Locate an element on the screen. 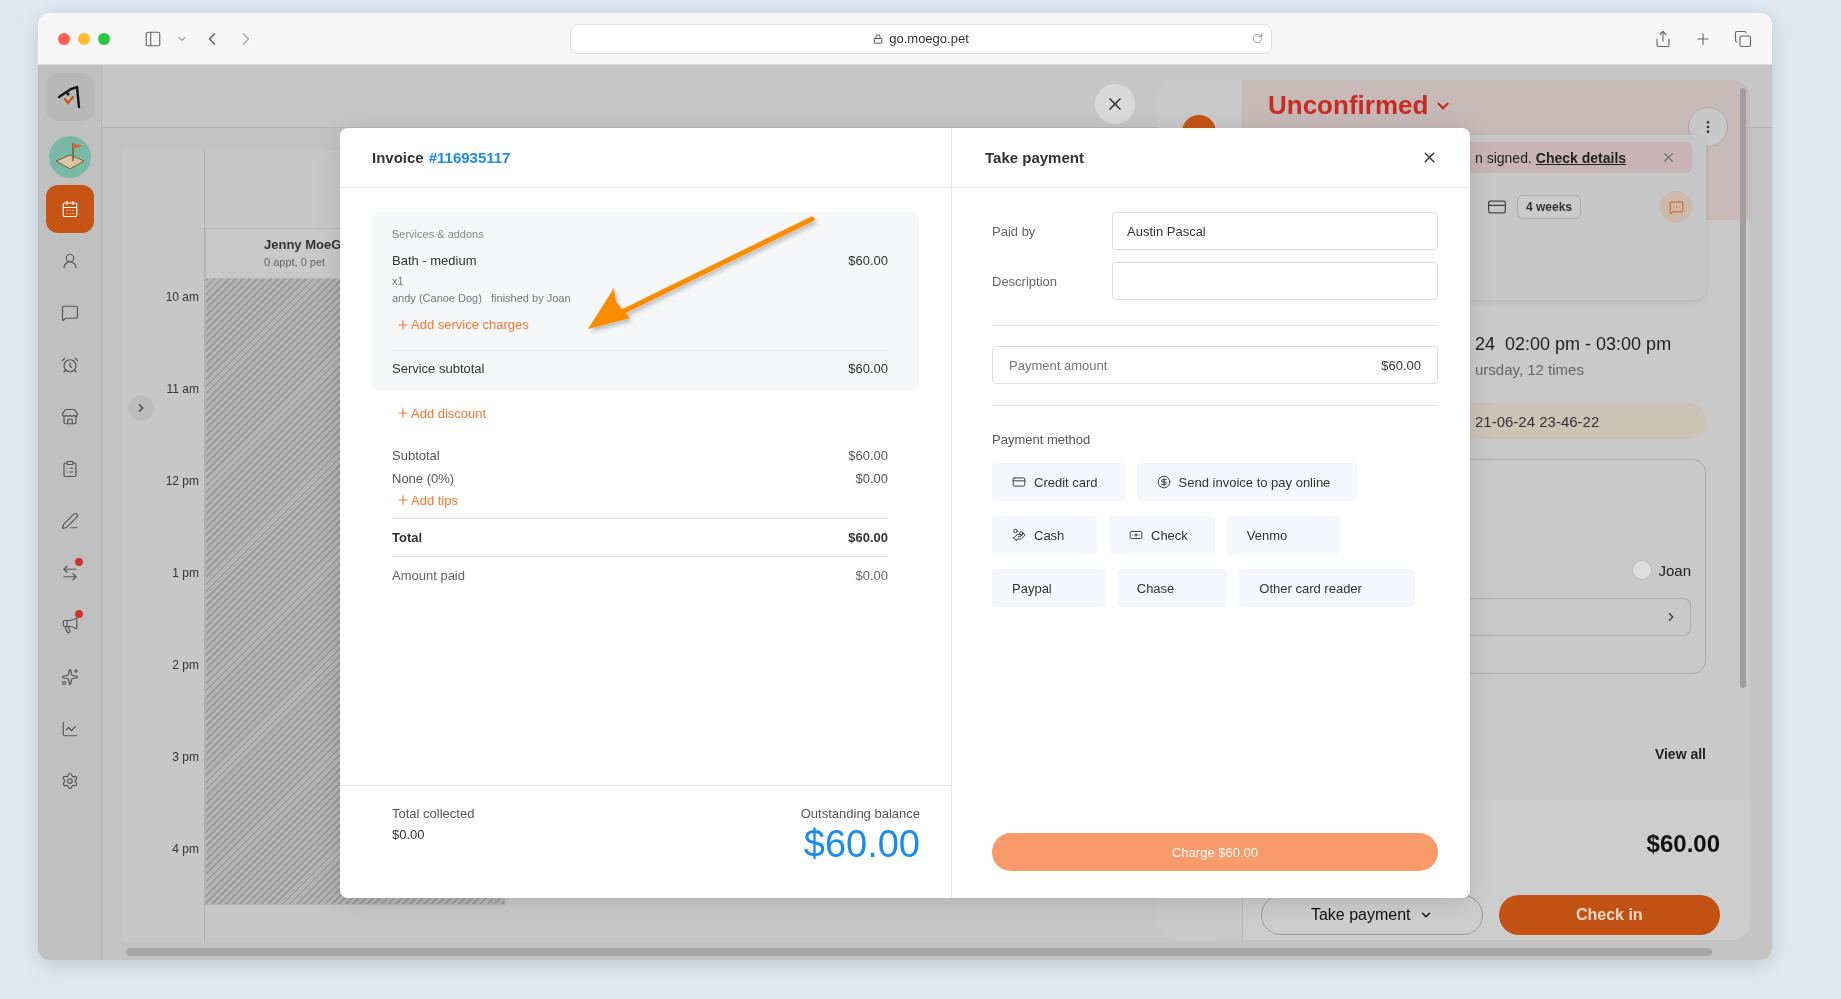  stars-icon is located at coordinates (69, 677).